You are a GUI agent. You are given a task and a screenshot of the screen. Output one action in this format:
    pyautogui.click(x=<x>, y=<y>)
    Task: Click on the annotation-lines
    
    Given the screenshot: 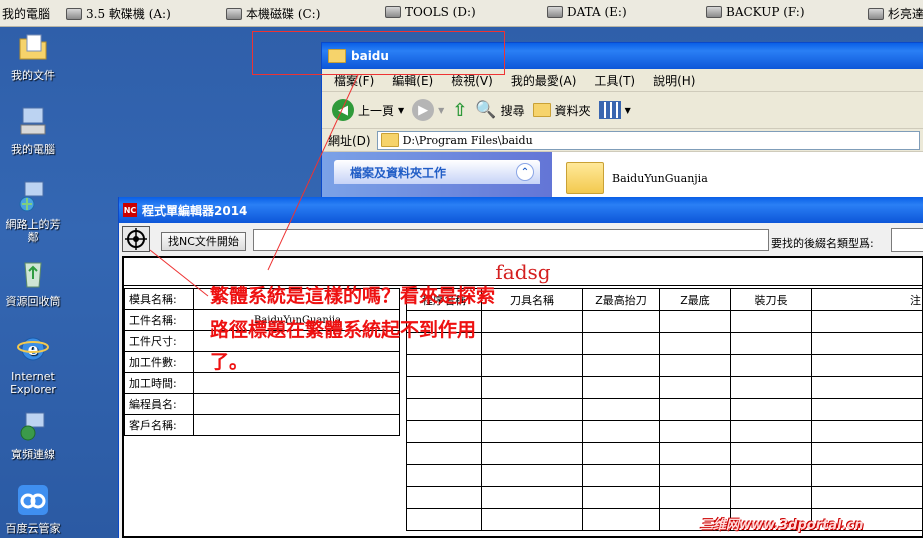 What is the action you would take?
    pyautogui.click(x=254, y=185)
    